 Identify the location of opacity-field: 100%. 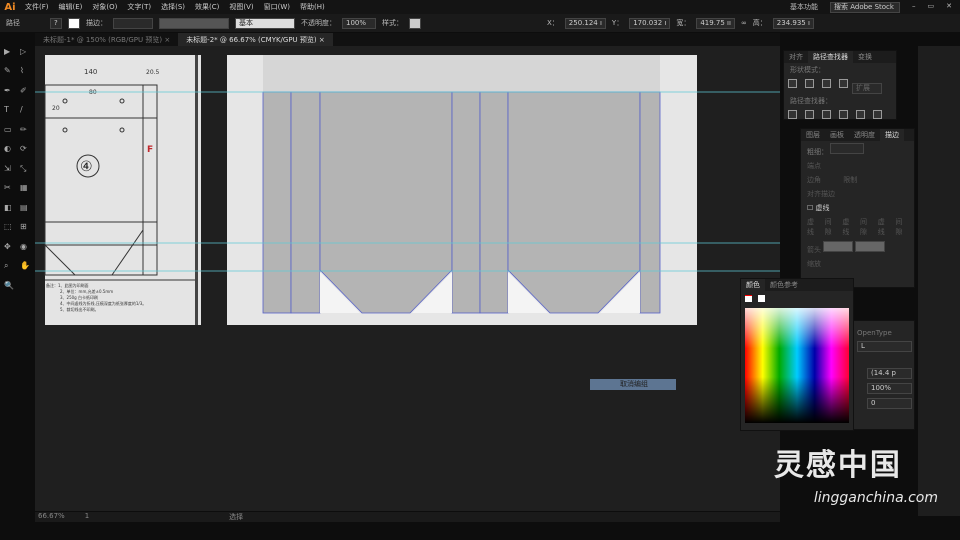
(359, 23).